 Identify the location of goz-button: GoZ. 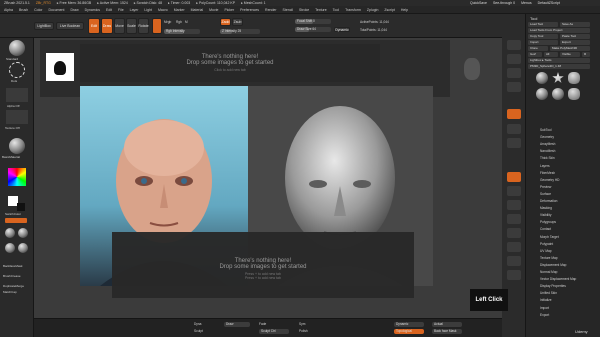
(535, 54).